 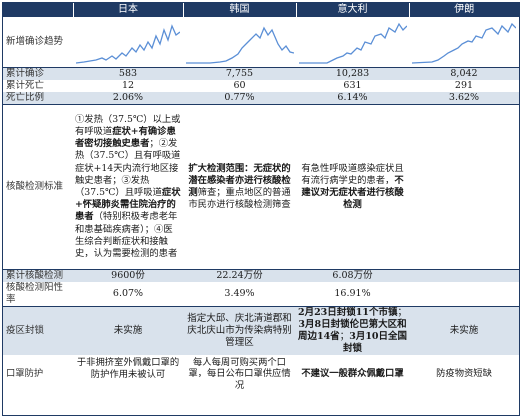 I want to click on mask-italy: 不建议一般群众佩戴口罩, so click(x=352, y=374).